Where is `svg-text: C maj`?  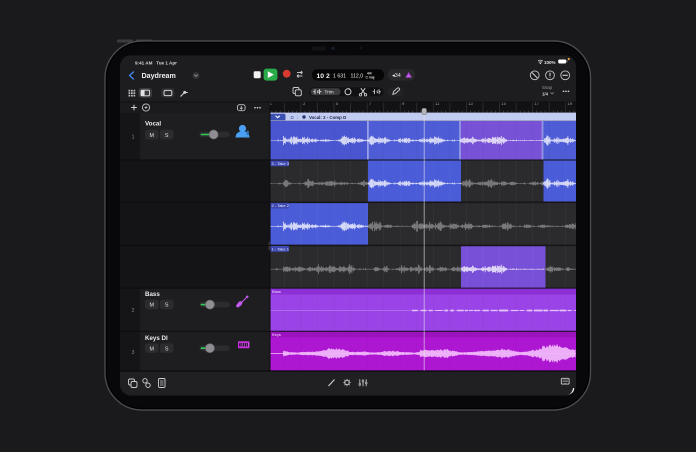
svg-text: C maj is located at coordinates (370, 77).